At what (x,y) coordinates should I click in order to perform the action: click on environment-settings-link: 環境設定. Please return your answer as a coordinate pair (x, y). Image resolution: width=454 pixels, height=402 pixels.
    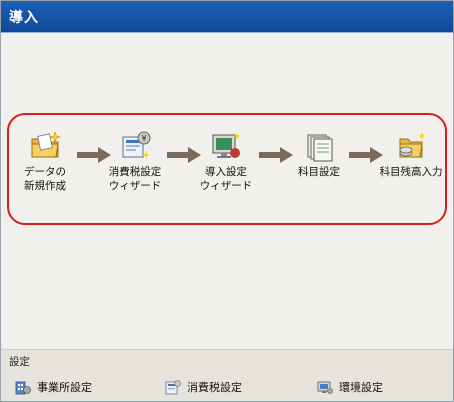
    Looking at the image, I should click on (350, 387).